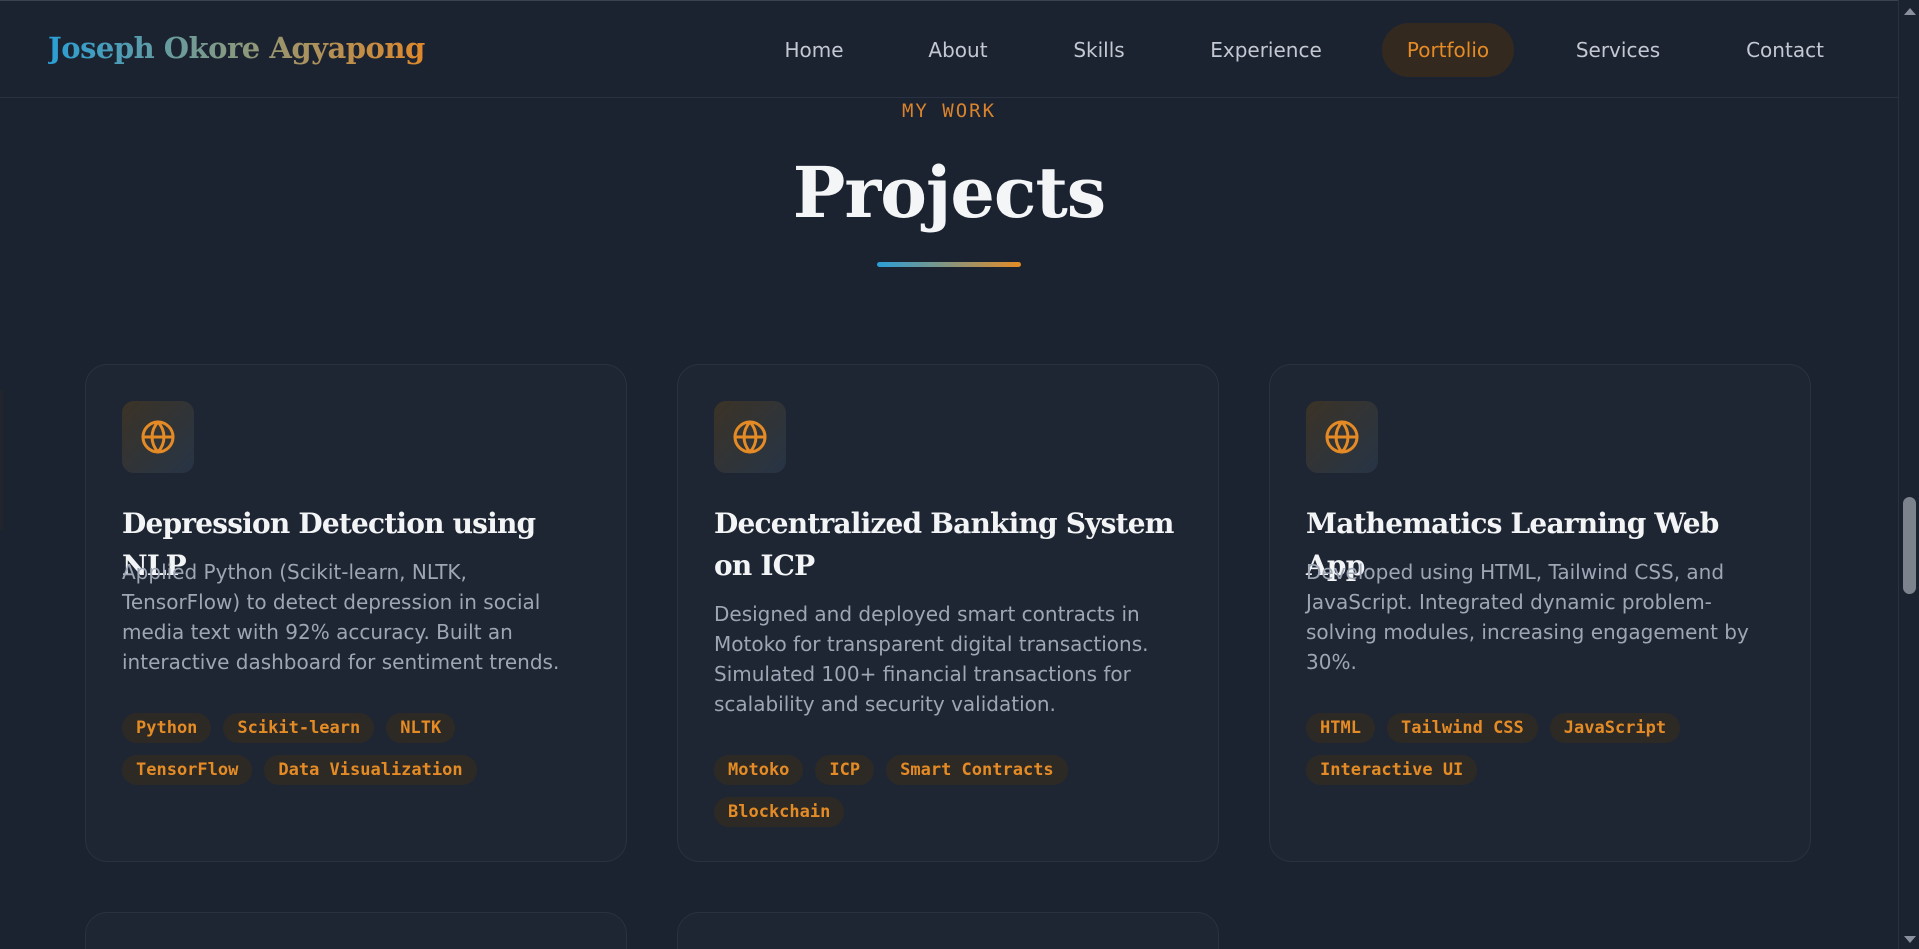 The width and height of the screenshot is (1919, 949). I want to click on tag: NLTK, so click(421, 728).